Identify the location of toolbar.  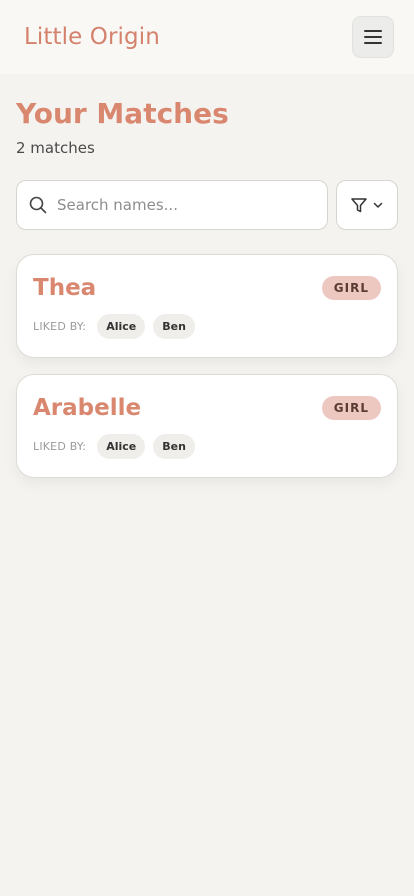
(207, 205).